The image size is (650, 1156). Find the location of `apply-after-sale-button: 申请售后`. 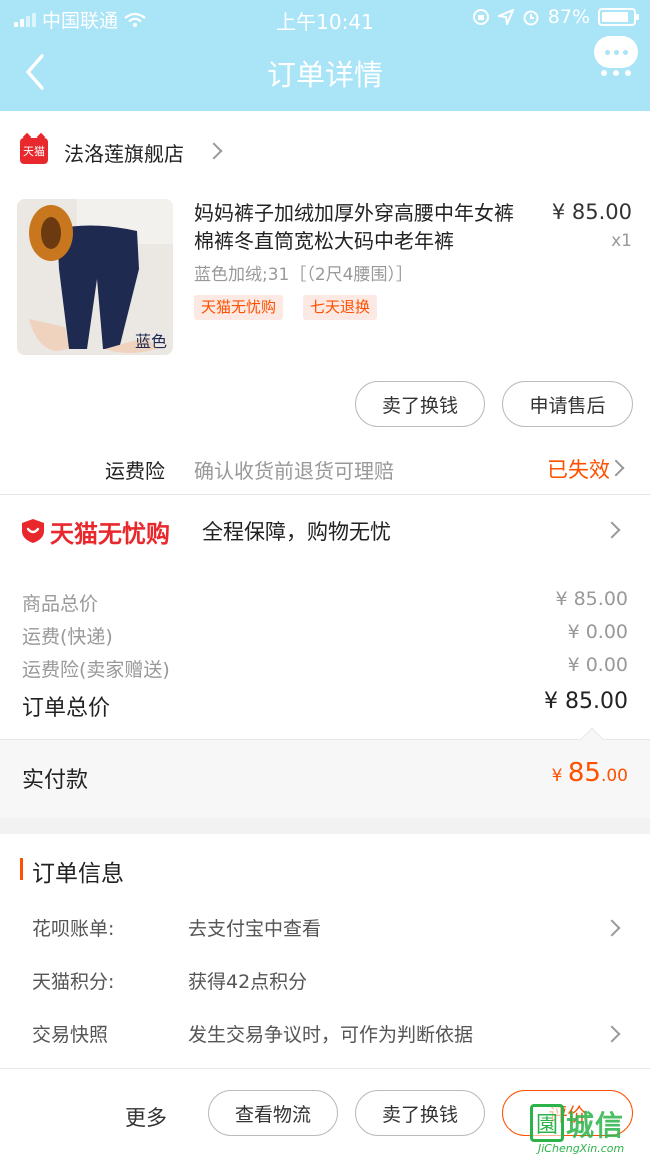

apply-after-sale-button: 申请售后 is located at coordinates (567, 404).